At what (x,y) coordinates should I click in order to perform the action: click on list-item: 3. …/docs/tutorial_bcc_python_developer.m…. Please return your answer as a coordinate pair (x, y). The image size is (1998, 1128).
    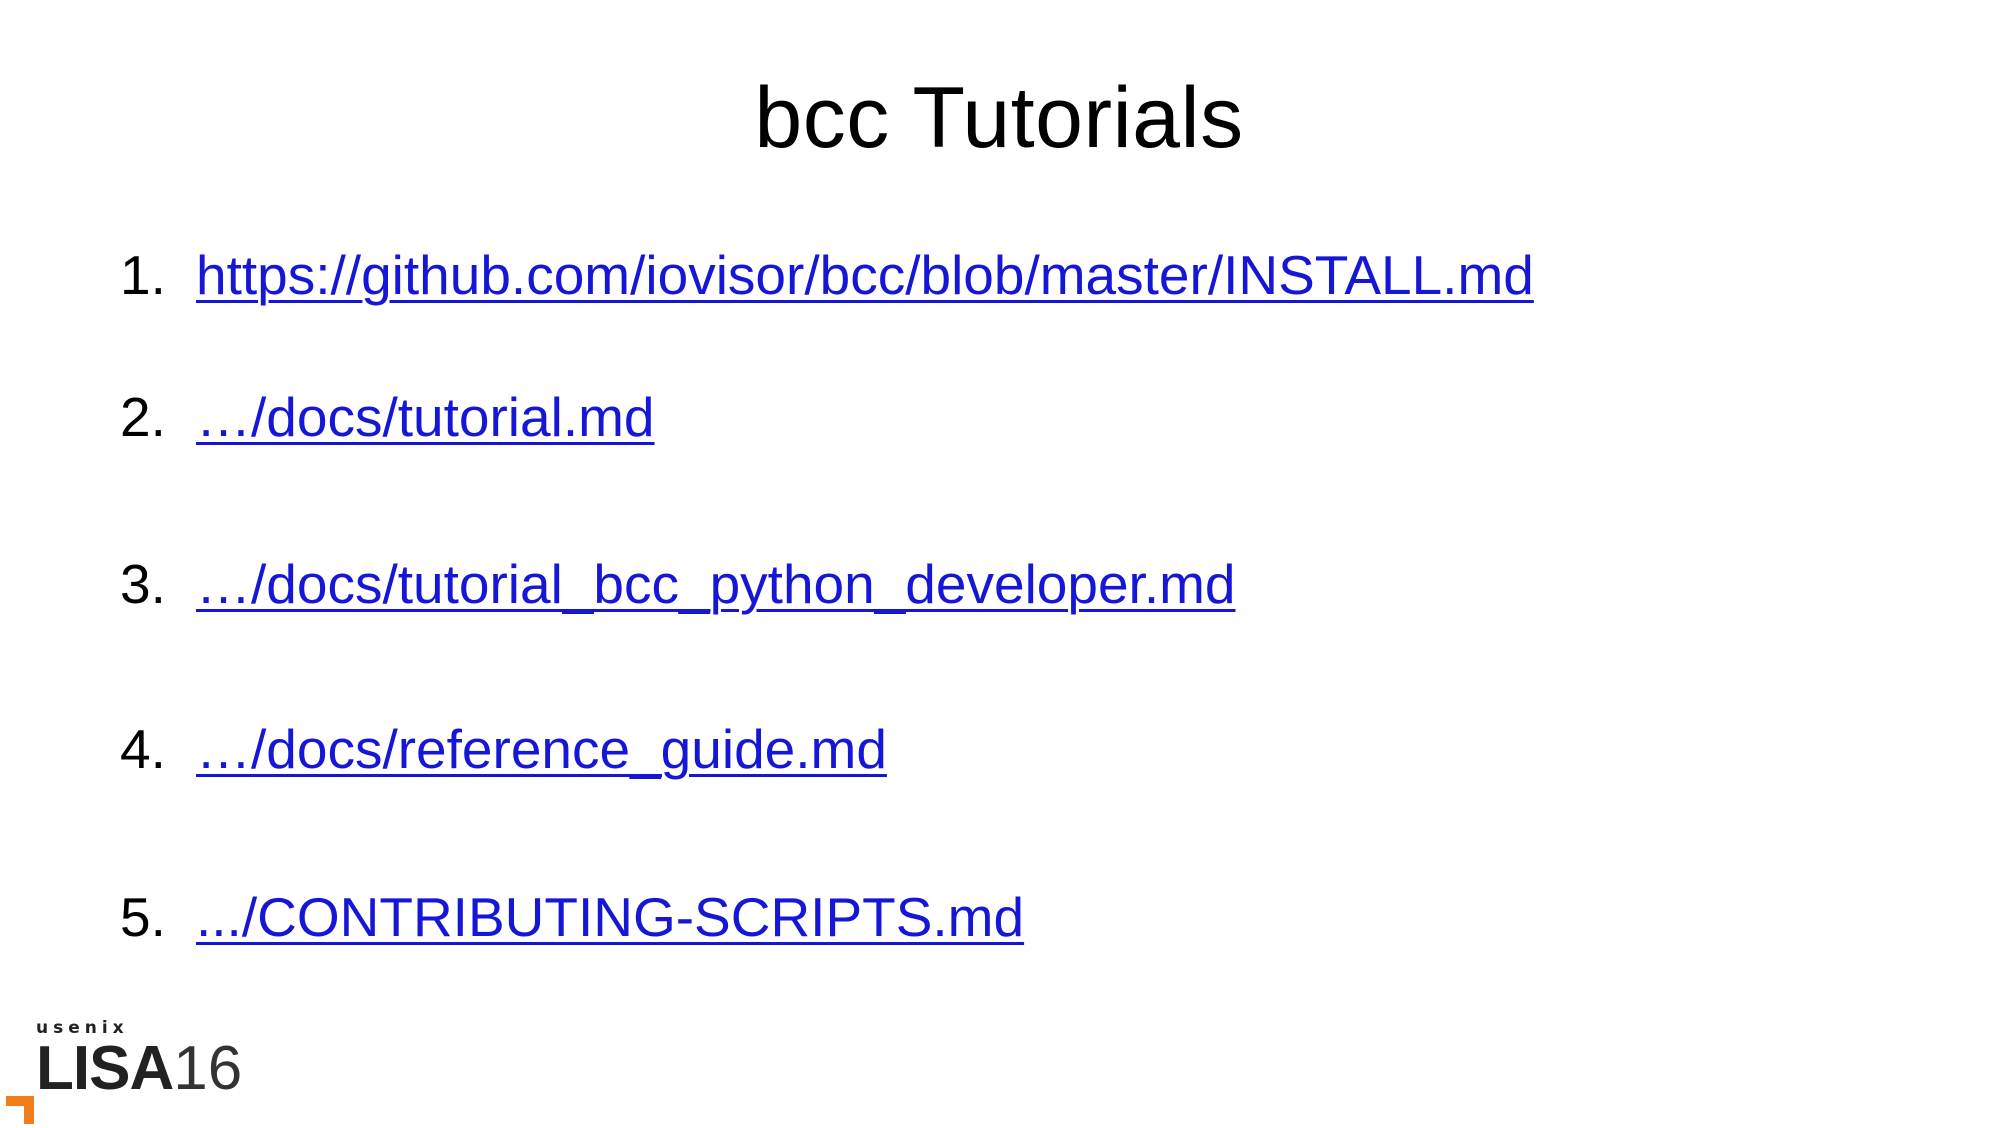
    Looking at the image, I should click on (678, 584).